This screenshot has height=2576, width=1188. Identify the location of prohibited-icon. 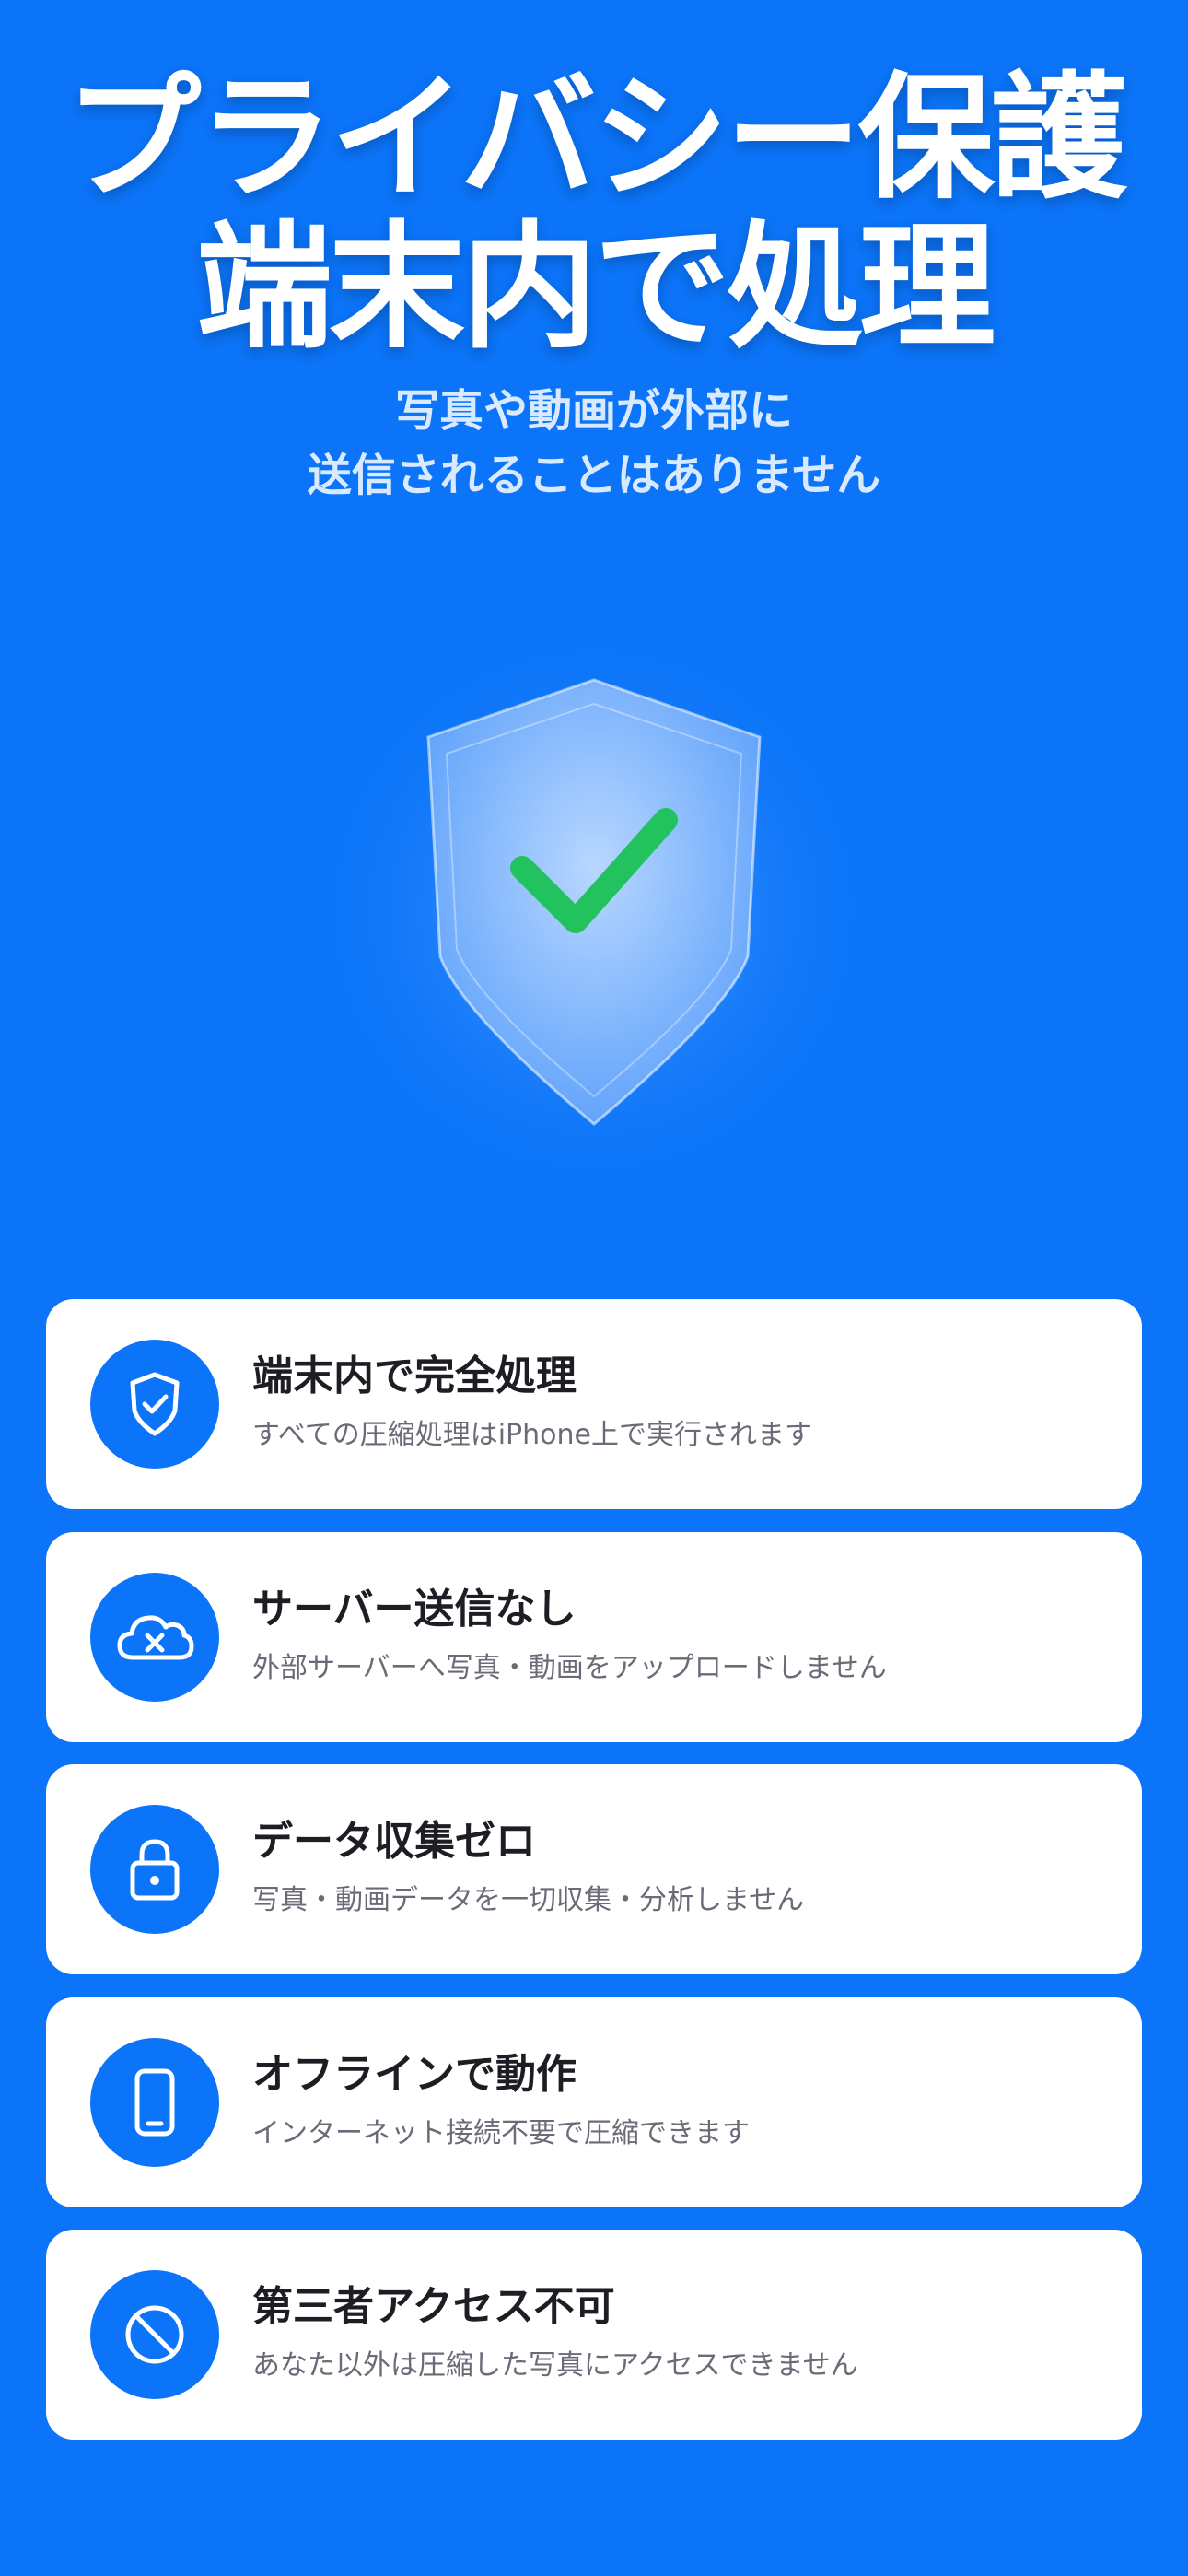
(154, 2334).